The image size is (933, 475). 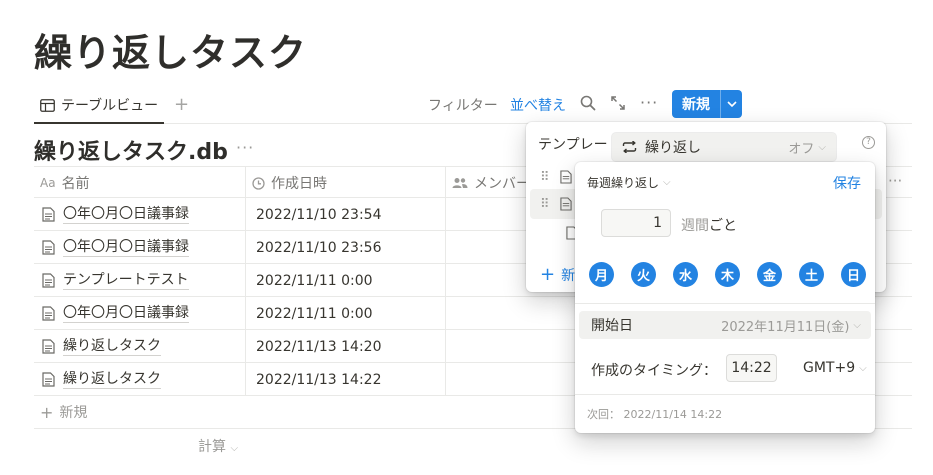 I want to click on new-button: 新規, so click(x=707, y=104).